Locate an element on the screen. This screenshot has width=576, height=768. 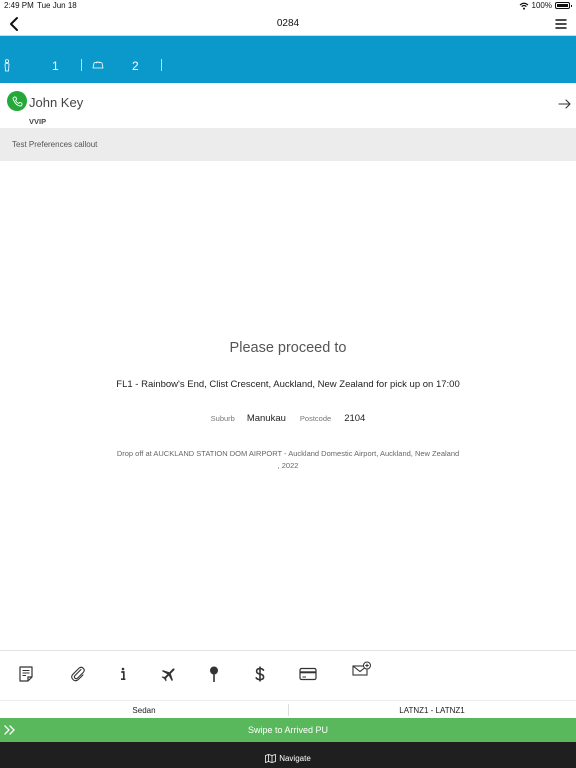
location-button is located at coordinates (214, 674).